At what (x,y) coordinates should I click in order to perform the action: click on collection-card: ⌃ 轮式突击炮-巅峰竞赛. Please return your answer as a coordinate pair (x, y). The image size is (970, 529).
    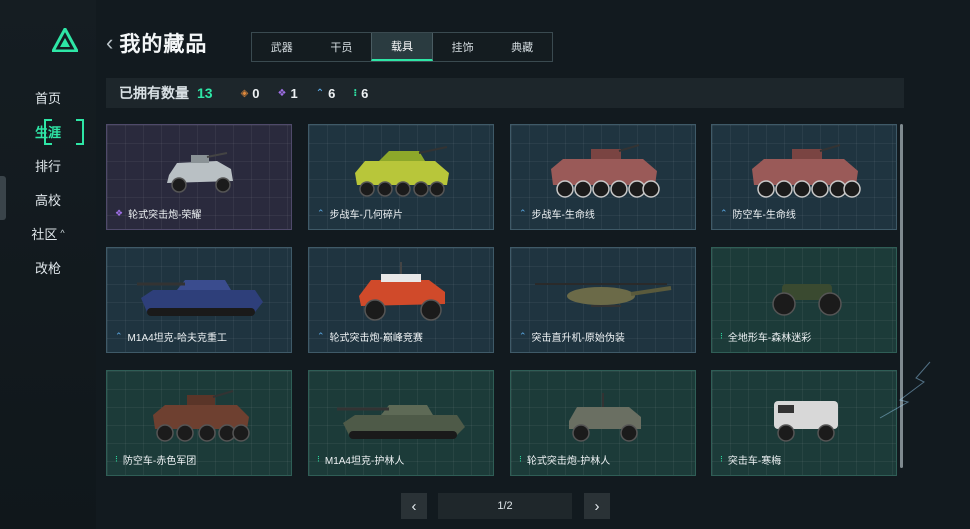
    Looking at the image, I should click on (401, 300).